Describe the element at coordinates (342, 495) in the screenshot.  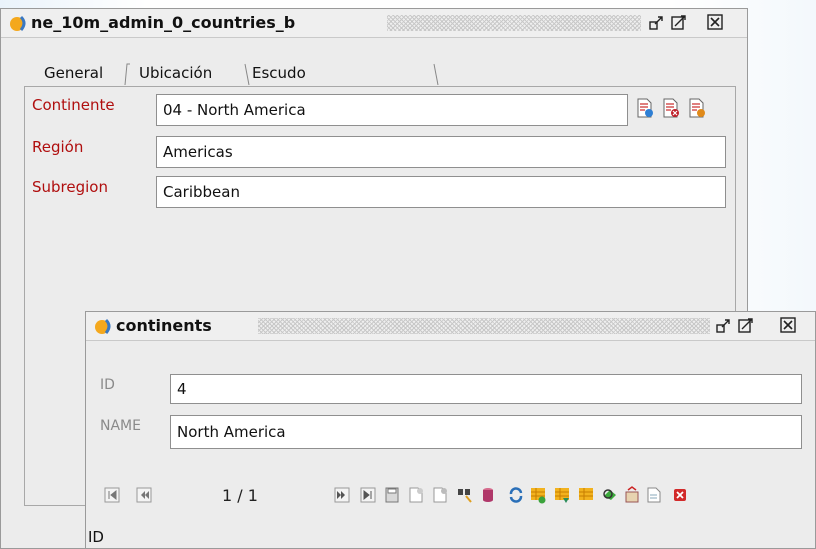
I see `next-record-icon` at that location.